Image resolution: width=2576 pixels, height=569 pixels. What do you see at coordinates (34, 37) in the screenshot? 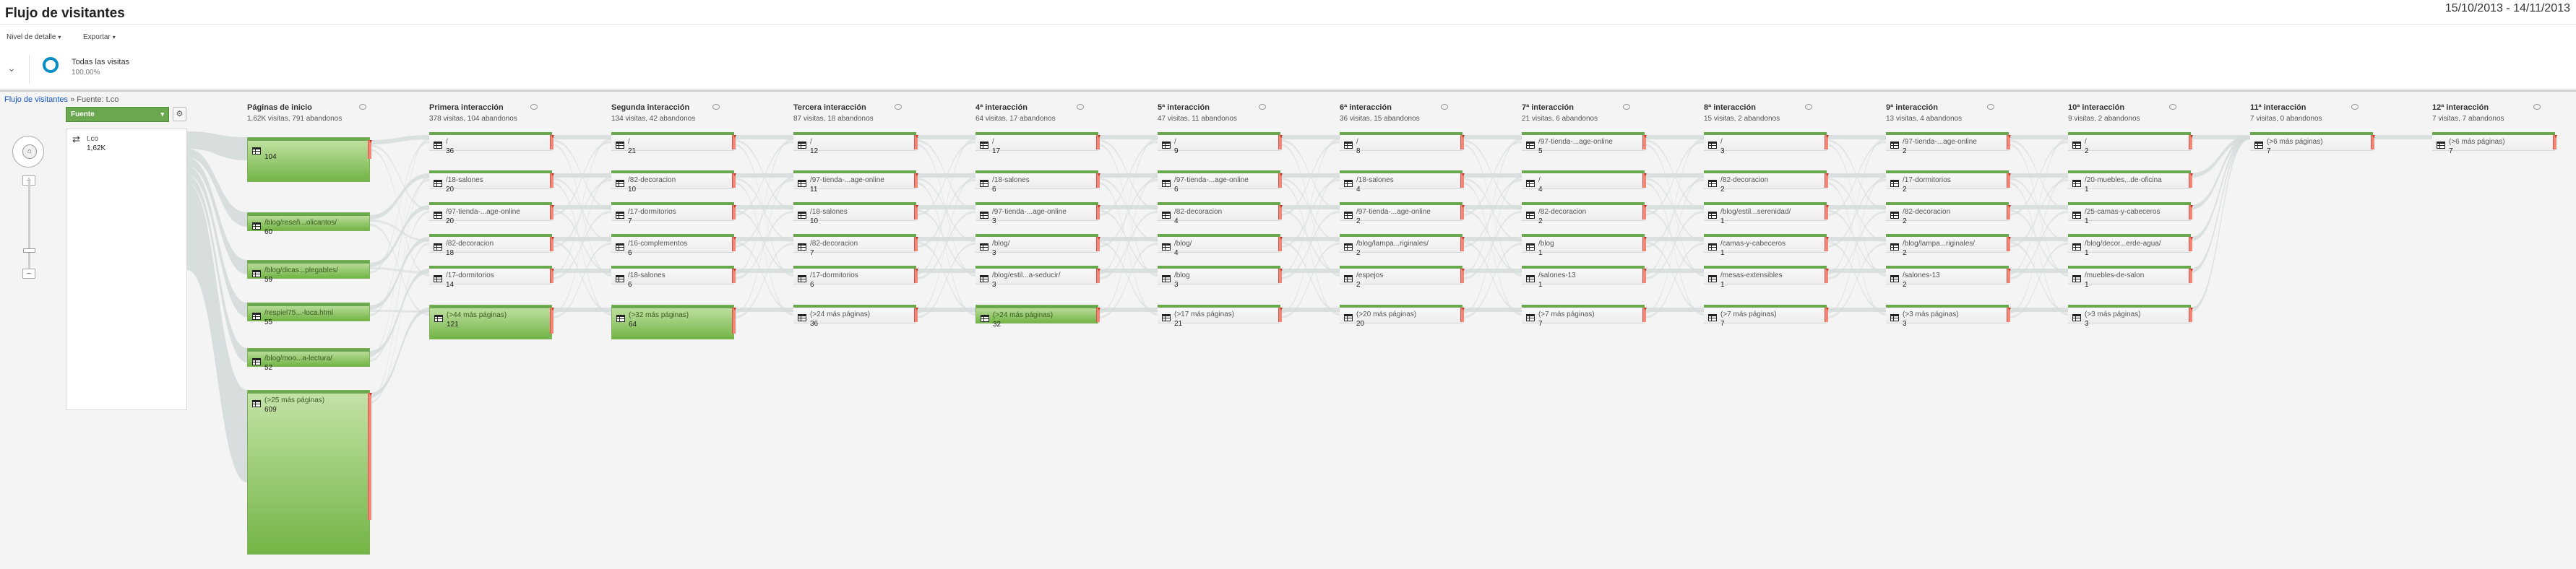
I see `detail-level-menu: Nivel de detalle ▾` at bounding box center [34, 37].